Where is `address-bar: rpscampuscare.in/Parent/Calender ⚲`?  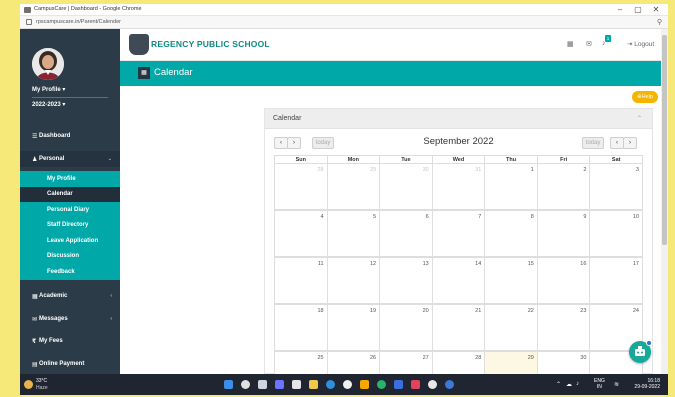
address-bar: rpscampuscare.in/Parent/Calender ⚲ is located at coordinates (344, 22).